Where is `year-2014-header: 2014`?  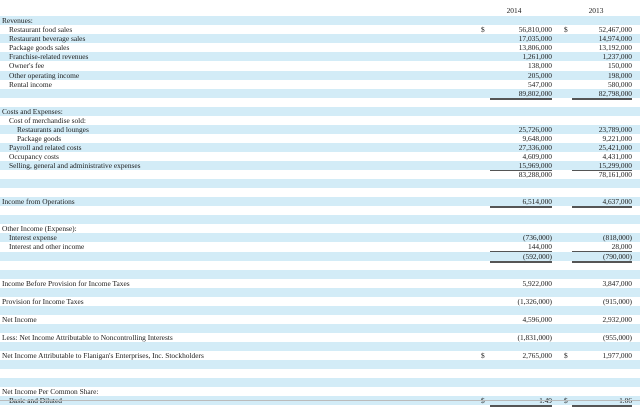
year-2014-header: 2014 is located at coordinates (514, 10).